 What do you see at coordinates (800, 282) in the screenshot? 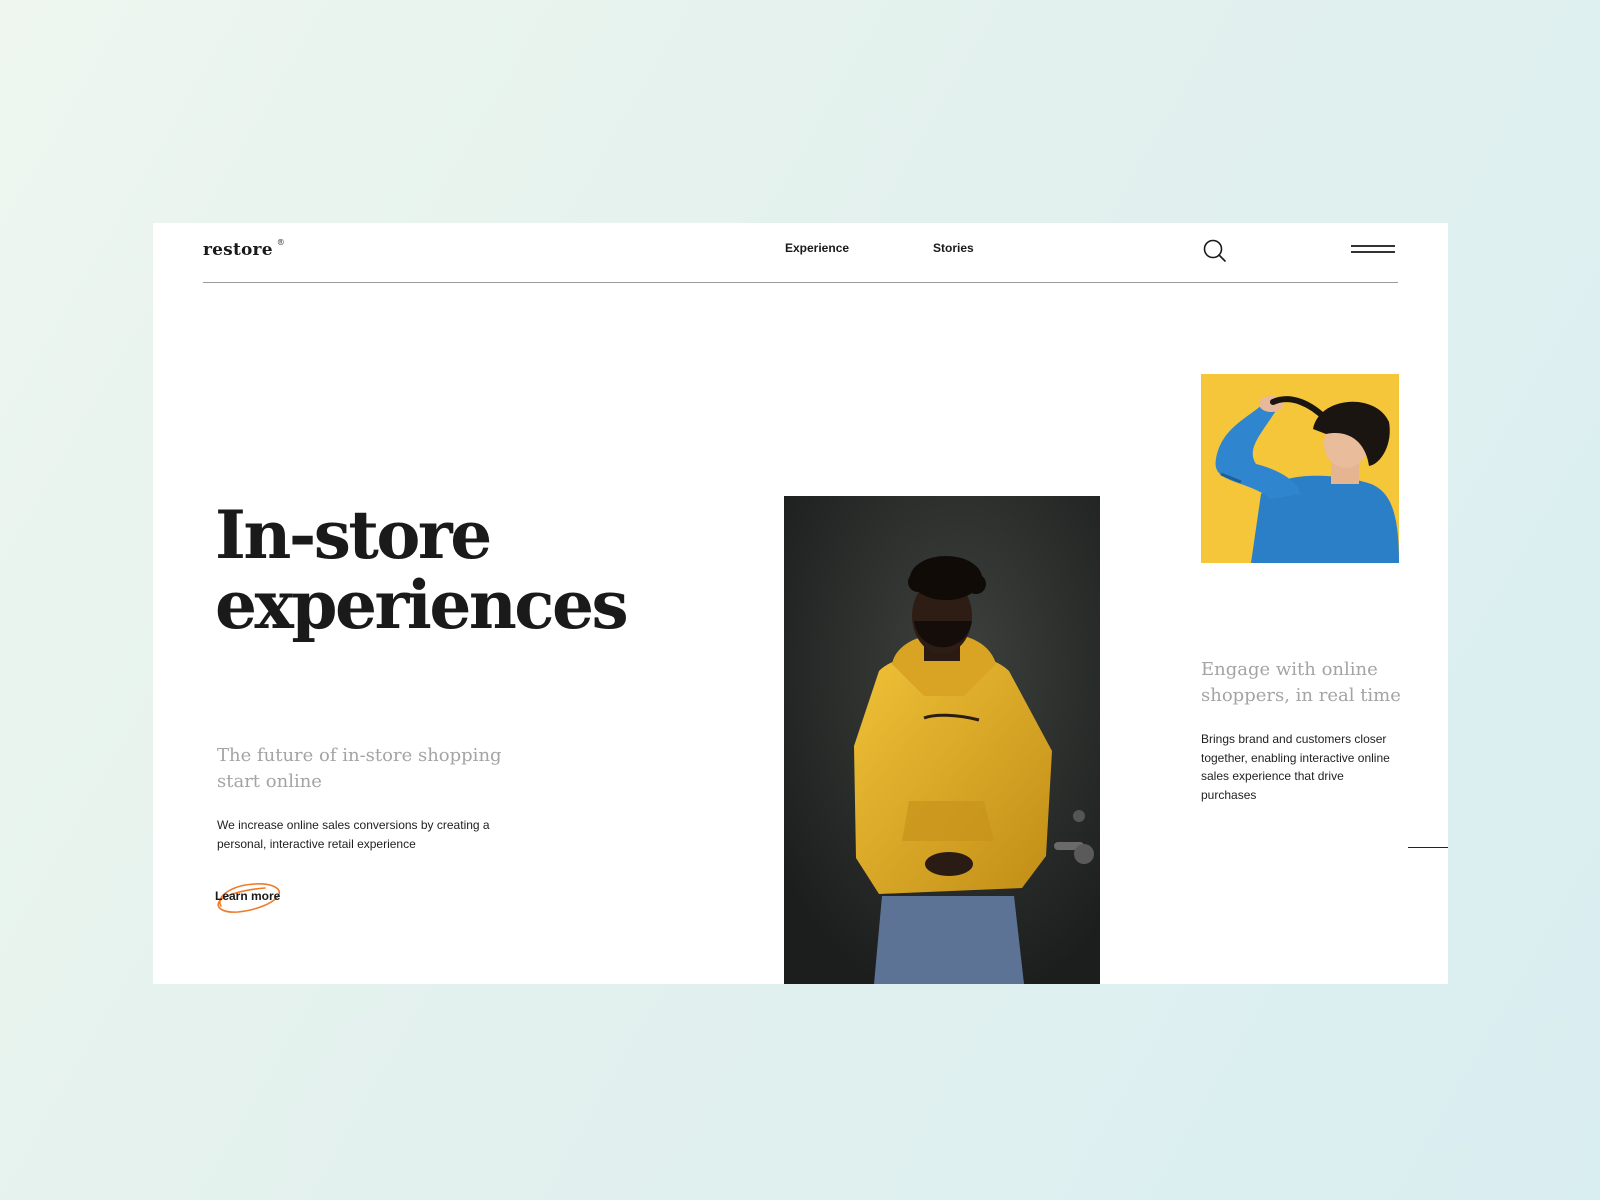
I see `header-divider` at bounding box center [800, 282].